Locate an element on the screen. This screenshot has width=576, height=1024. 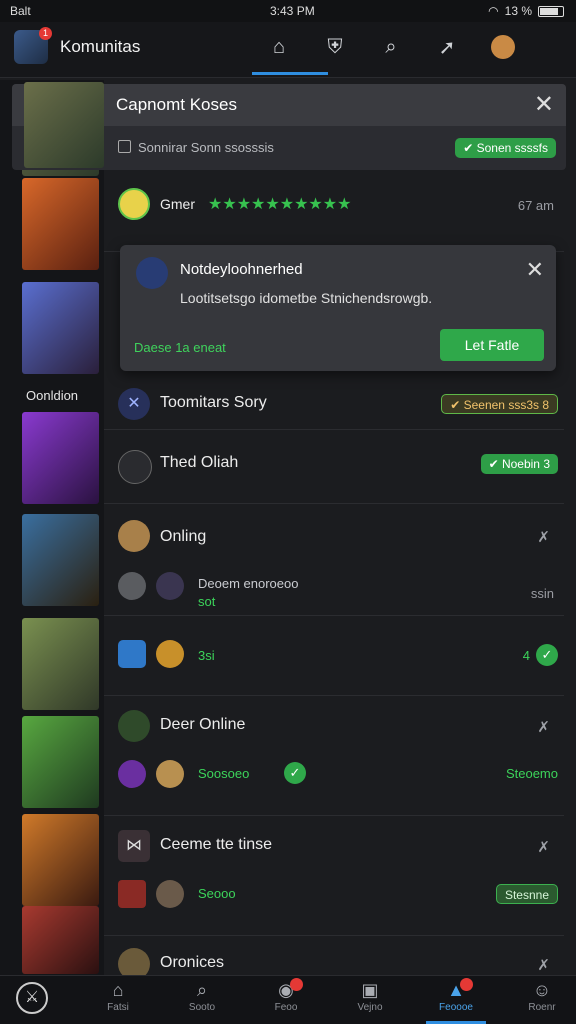
home-icon: ⌂ is located at coordinates (279, 47).